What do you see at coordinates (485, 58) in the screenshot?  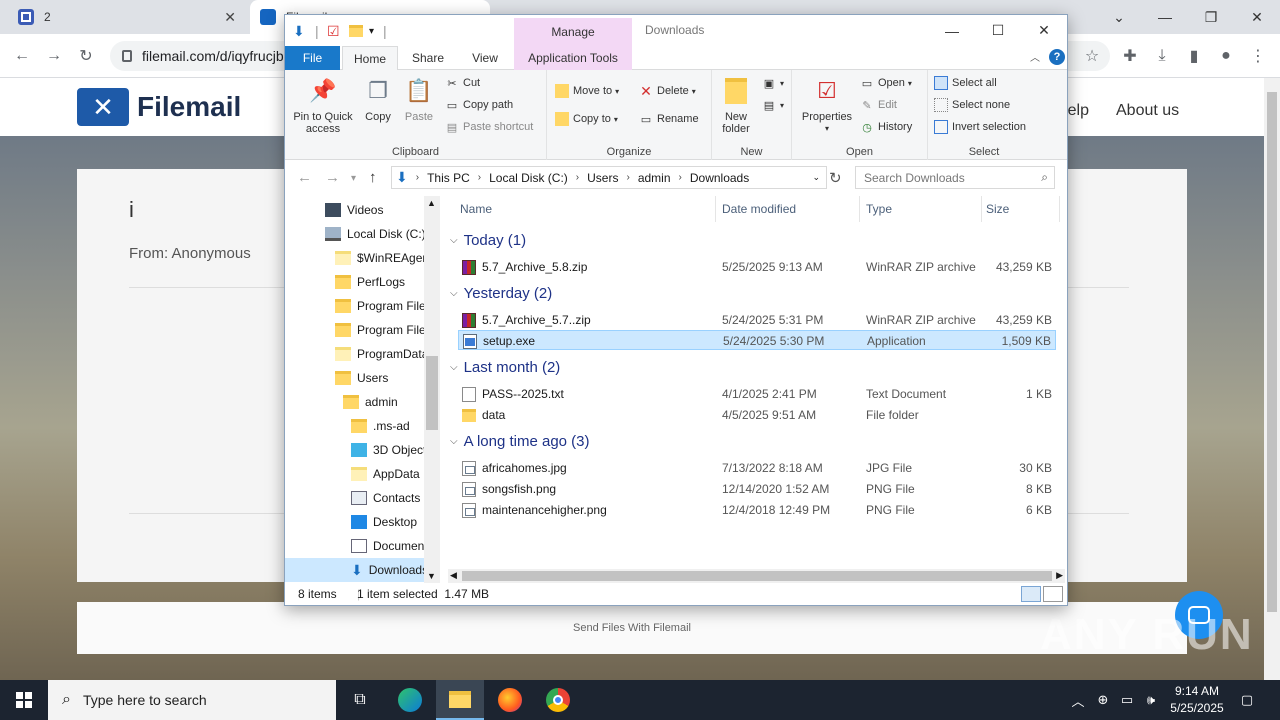 I see `tab-view: View` at bounding box center [485, 58].